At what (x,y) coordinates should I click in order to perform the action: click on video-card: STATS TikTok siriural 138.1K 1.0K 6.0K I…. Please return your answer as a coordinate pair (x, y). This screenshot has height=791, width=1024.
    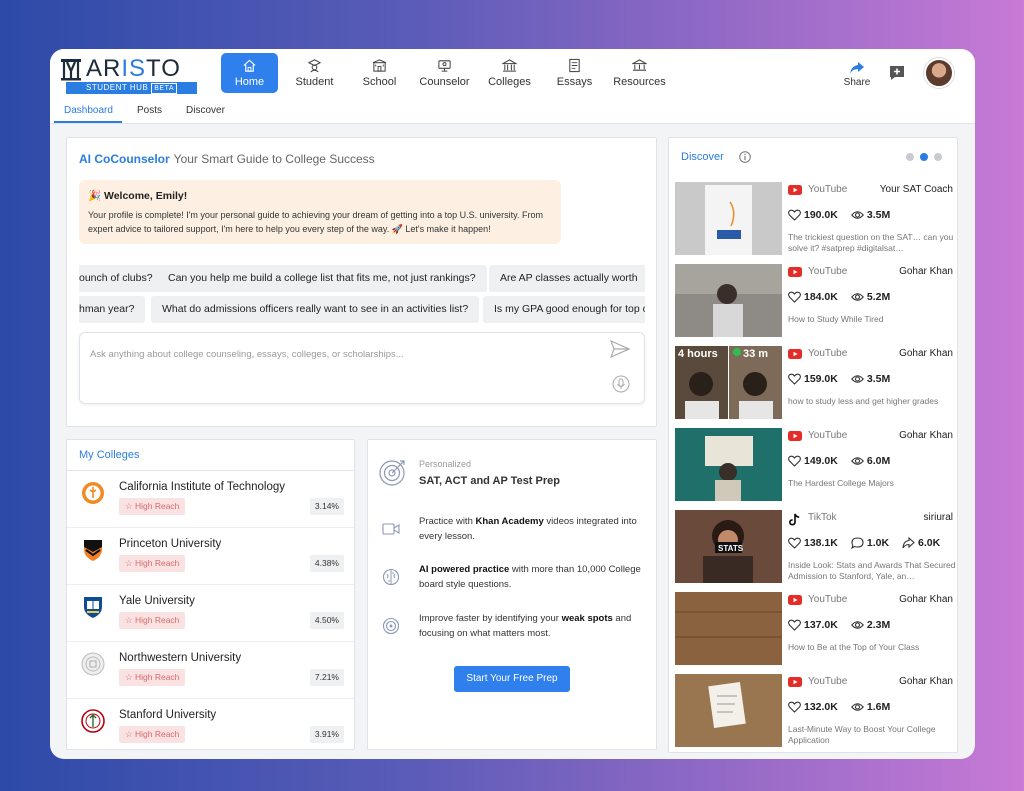
    Looking at the image, I should click on (815, 550).